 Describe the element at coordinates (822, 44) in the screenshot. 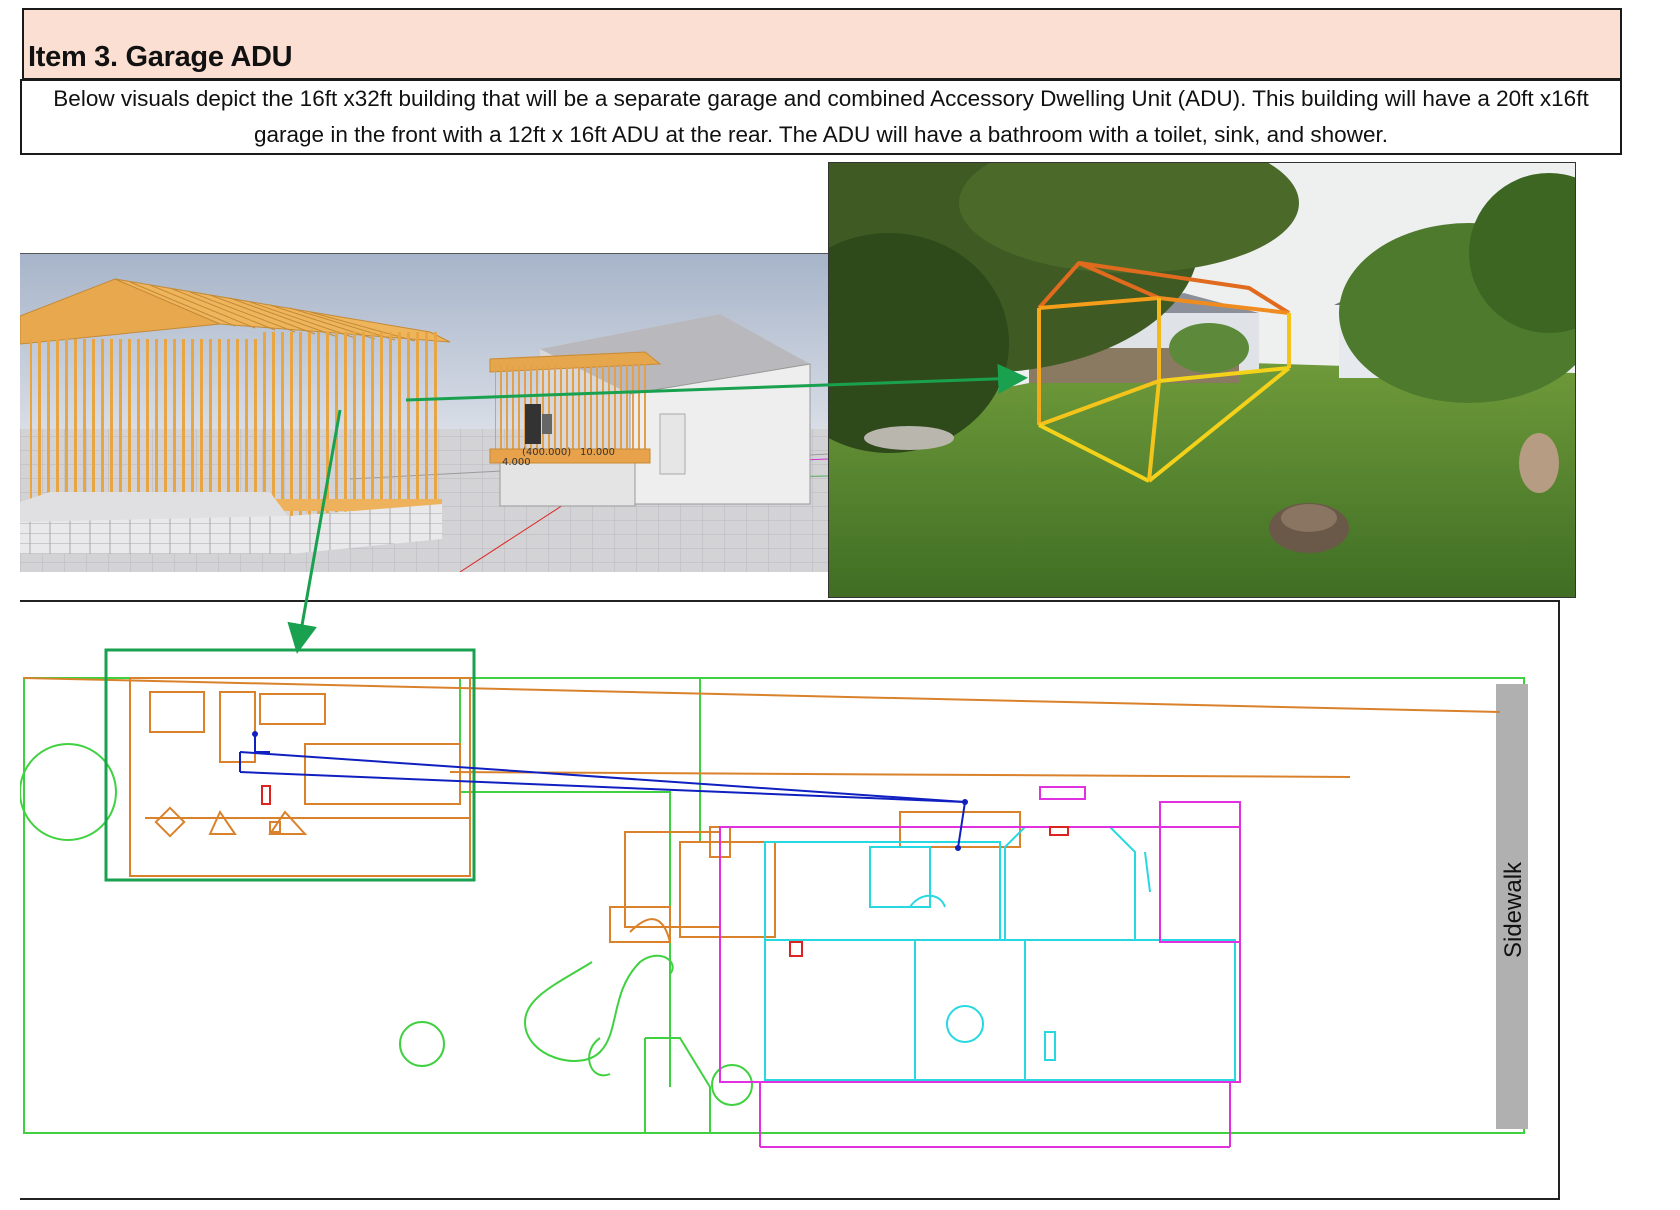

I see `title-bar: Item 3. Garage ADU` at that location.